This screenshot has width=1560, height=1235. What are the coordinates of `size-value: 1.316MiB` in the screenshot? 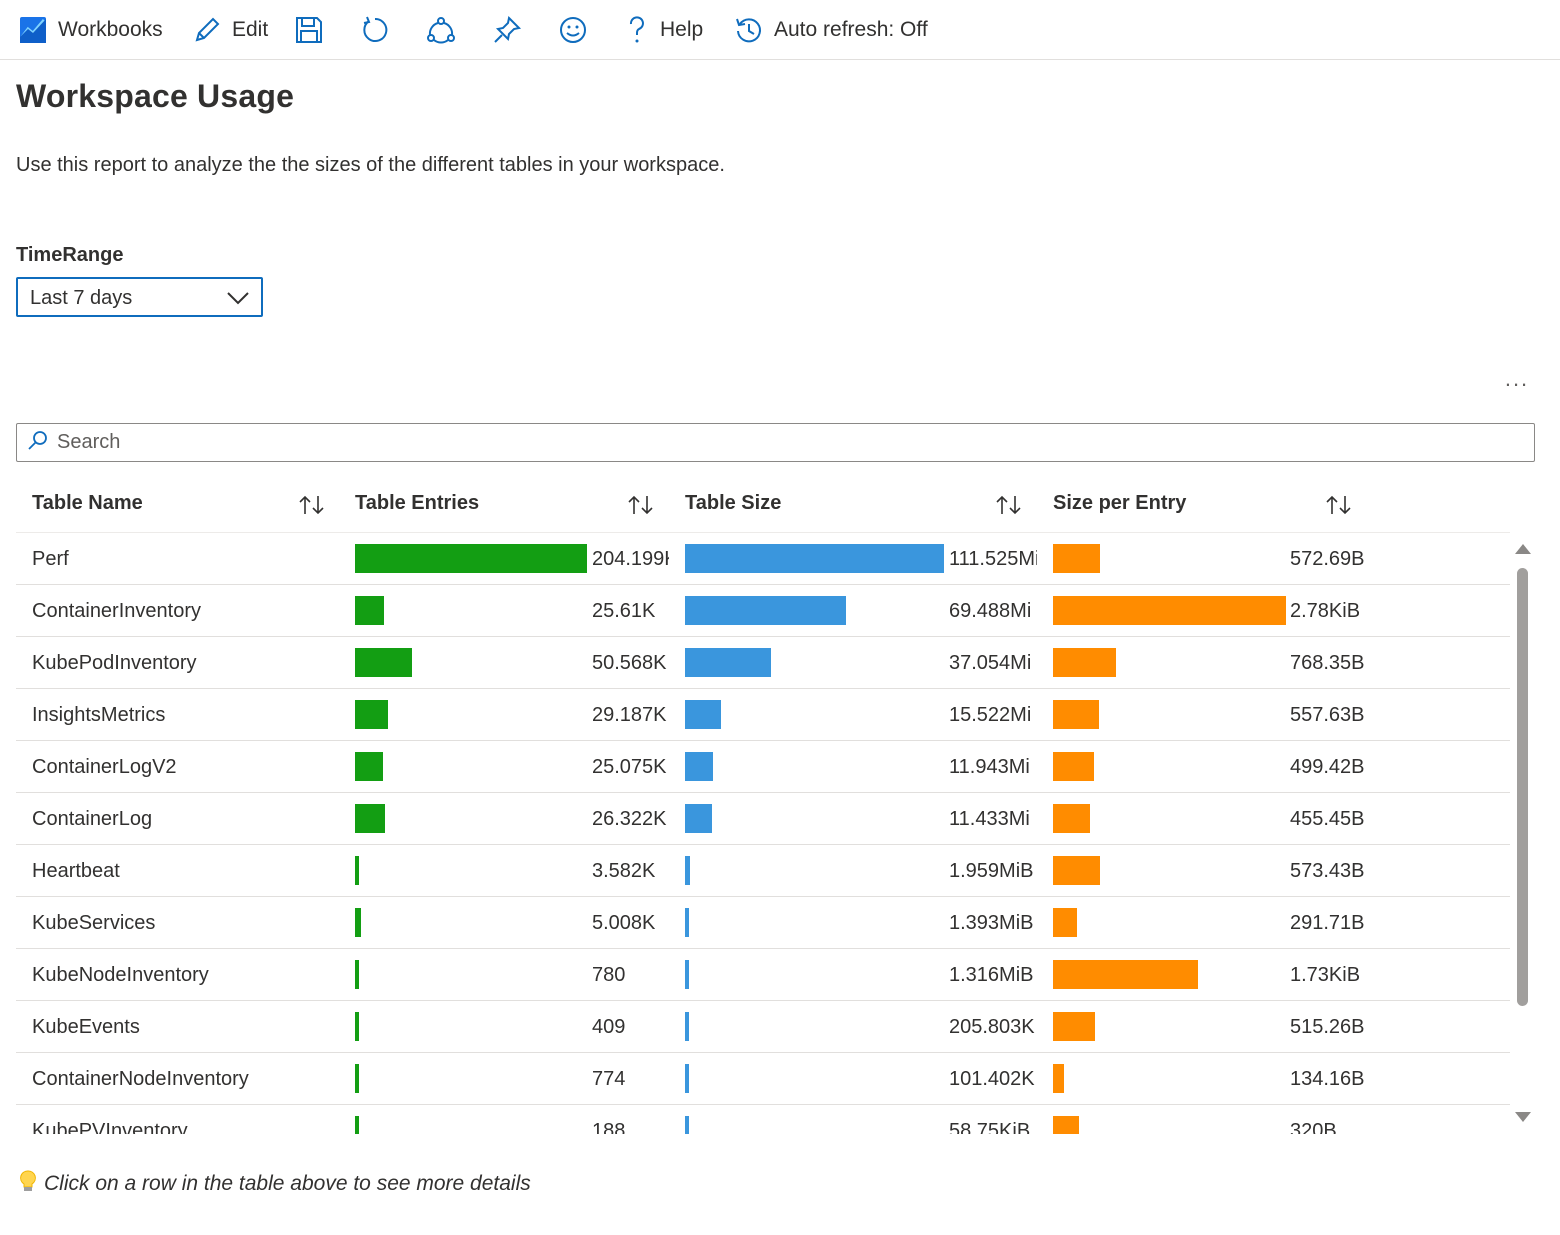 It's located at (991, 975).